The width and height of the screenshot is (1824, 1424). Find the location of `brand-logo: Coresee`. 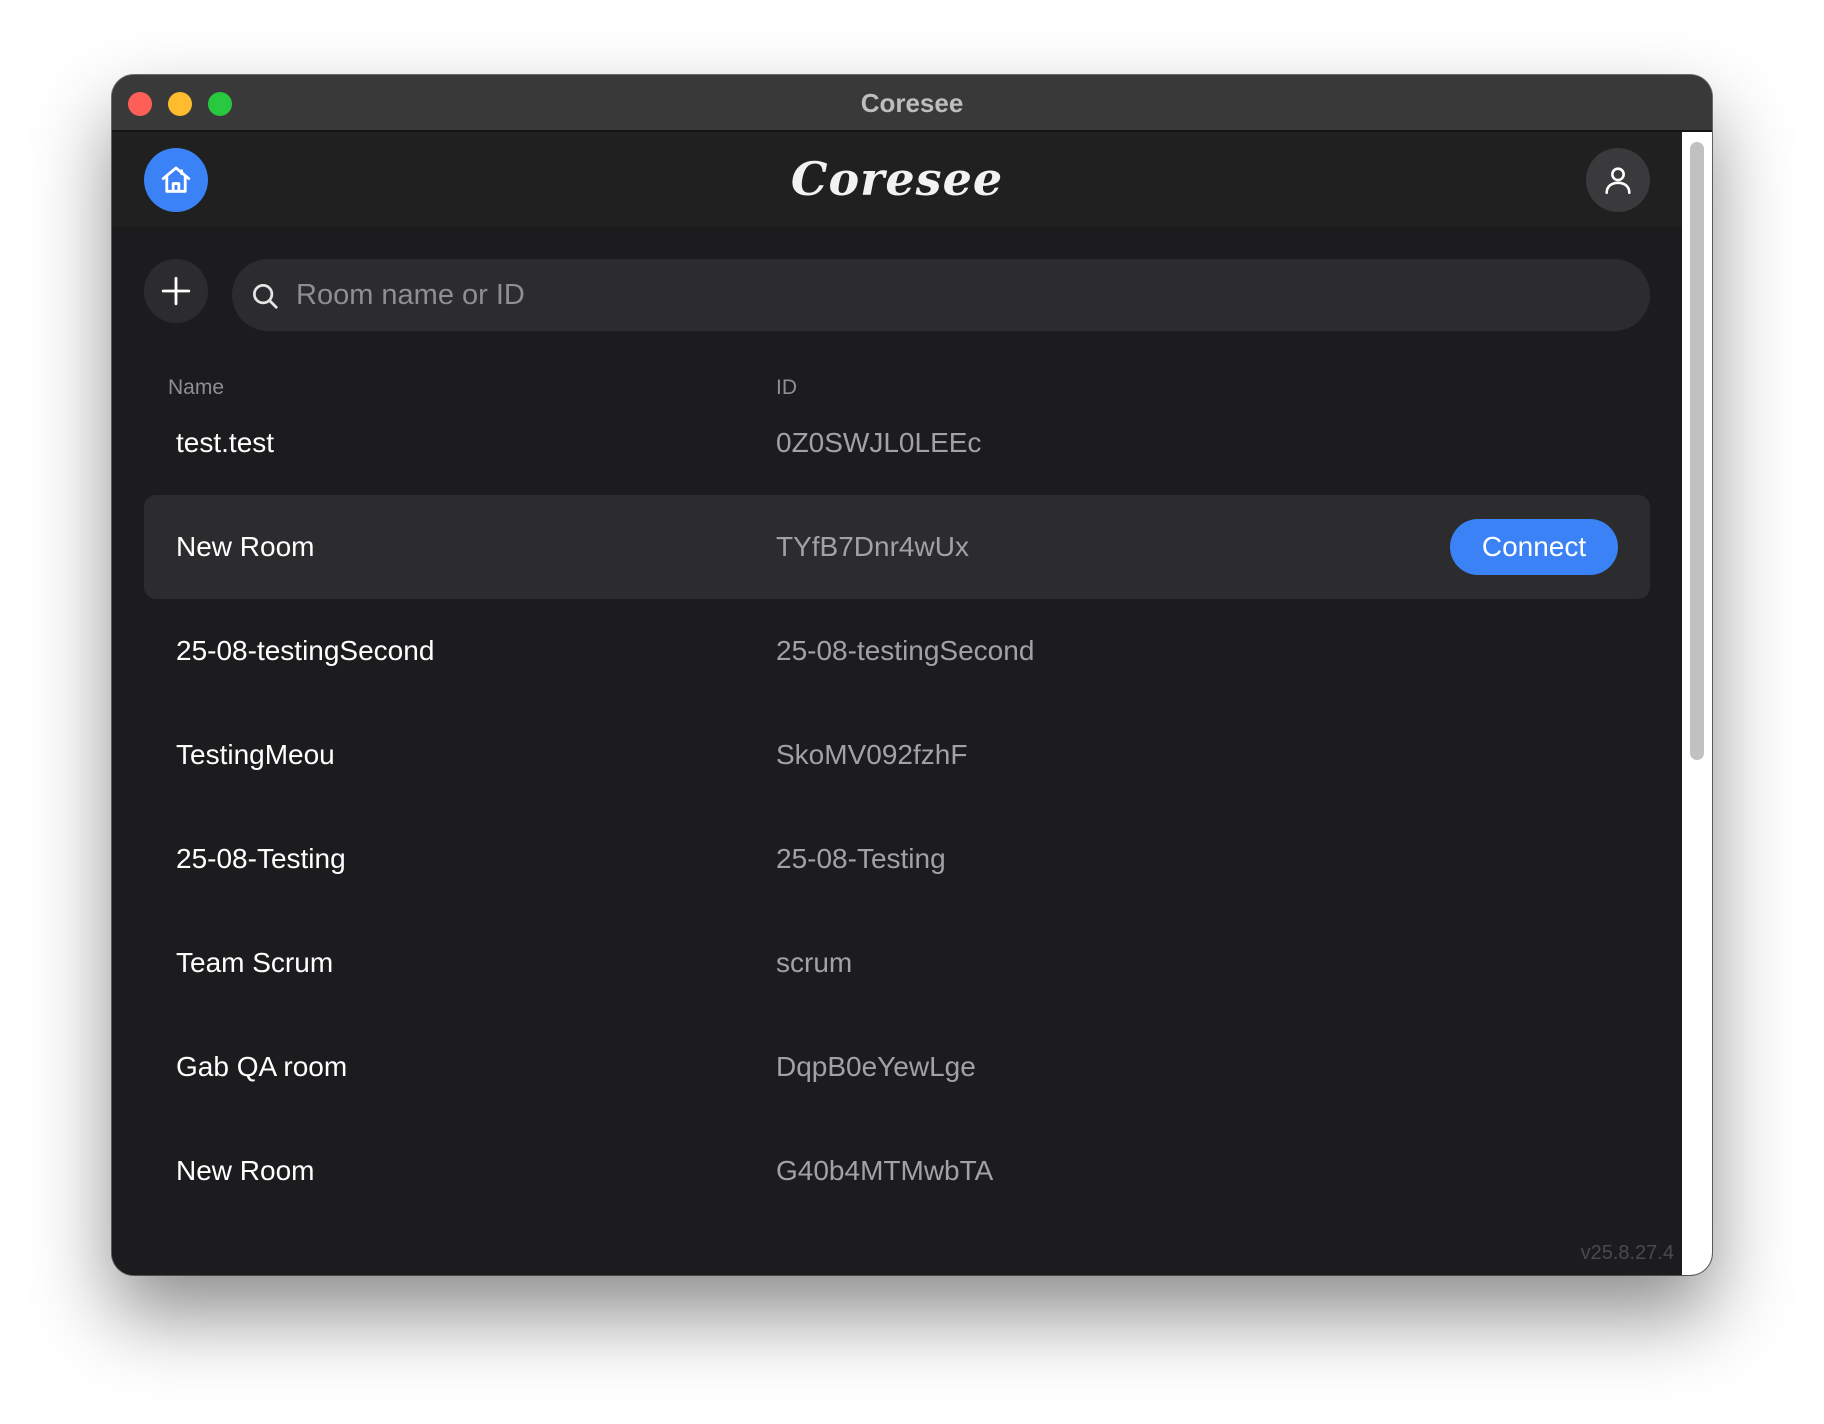

brand-logo: Coresee is located at coordinates (897, 179).